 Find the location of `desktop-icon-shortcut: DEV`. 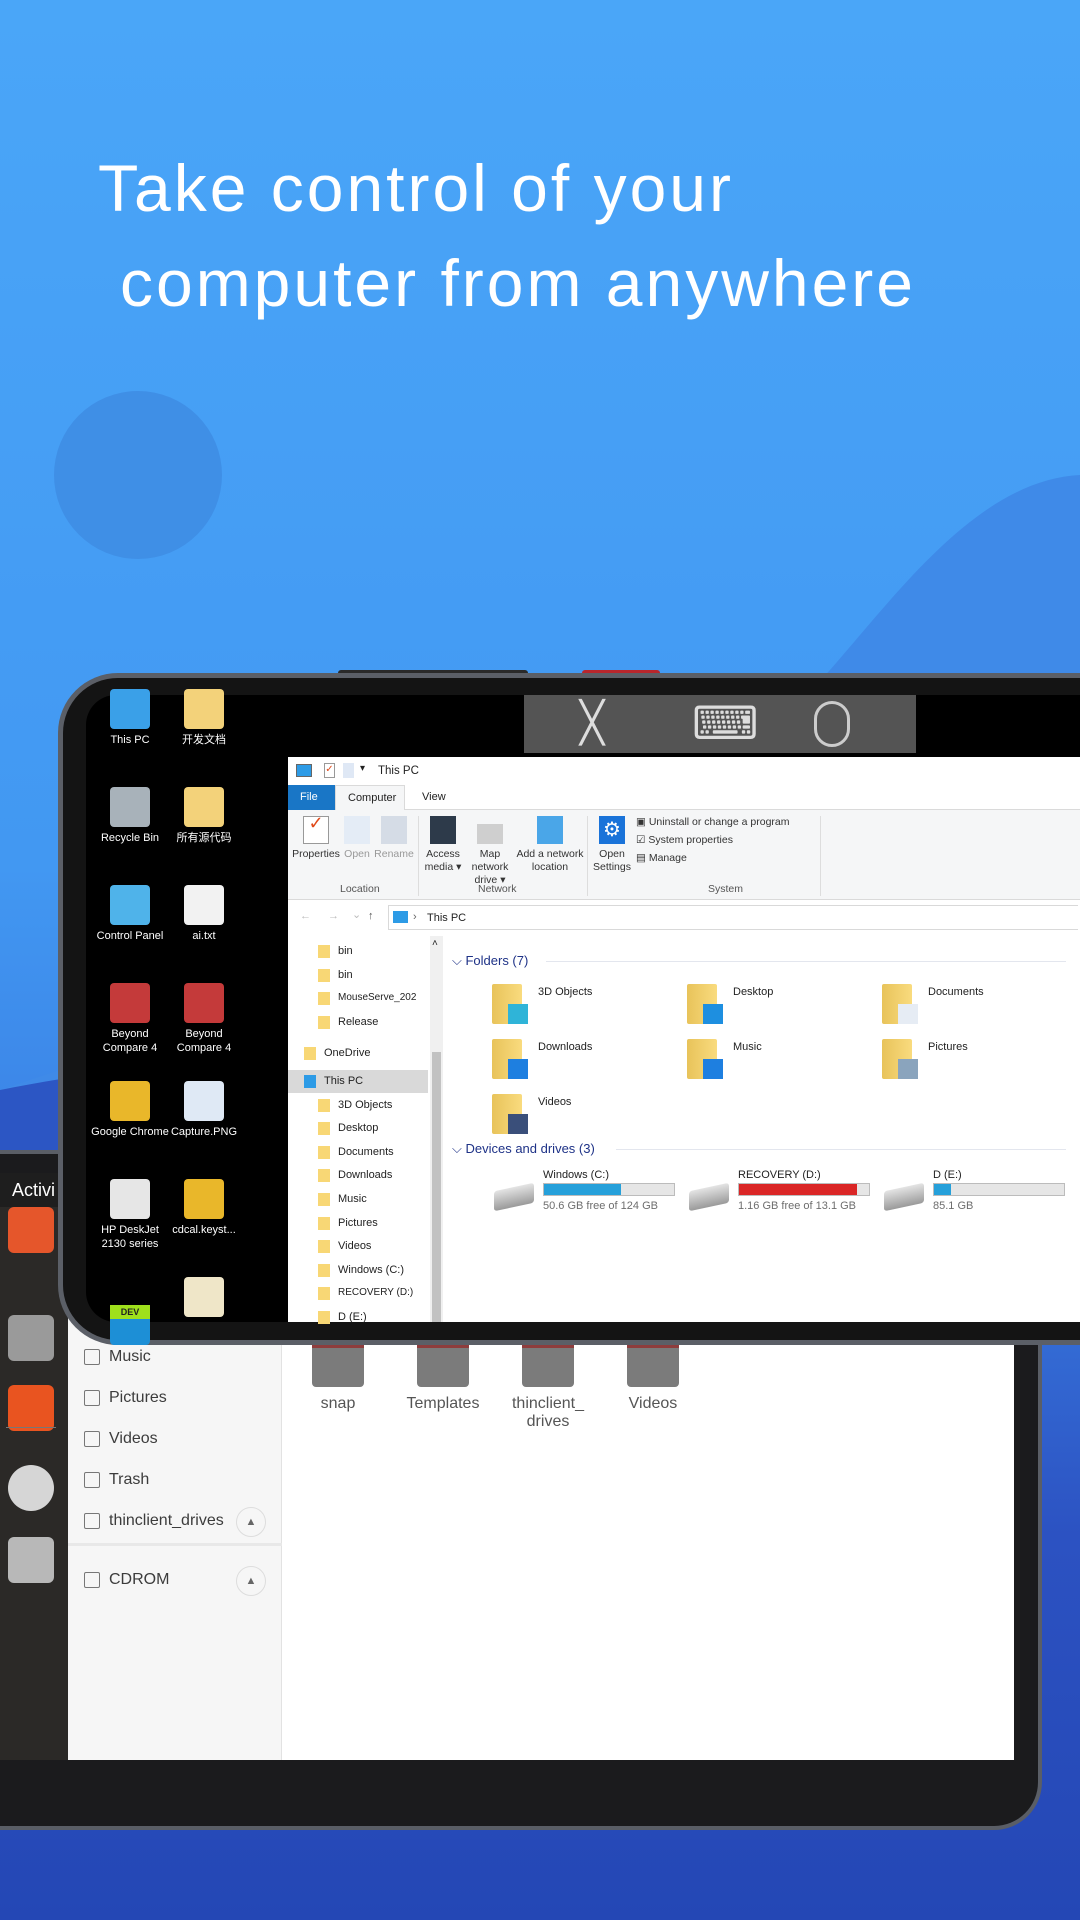

desktop-icon-shortcut: DEV is located at coordinates (130, 1313).